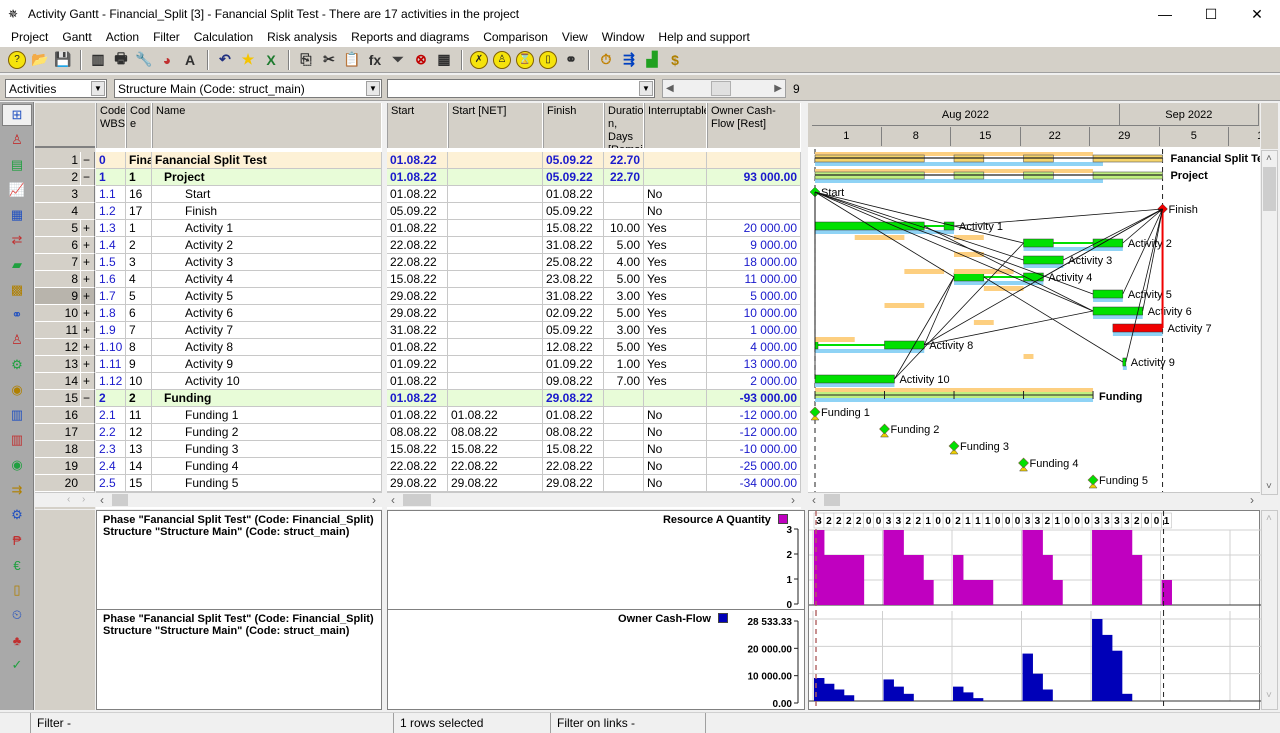 Image resolution: width=1280 pixels, height=733 pixels. I want to click on people-button: ♙, so click(17, 340).